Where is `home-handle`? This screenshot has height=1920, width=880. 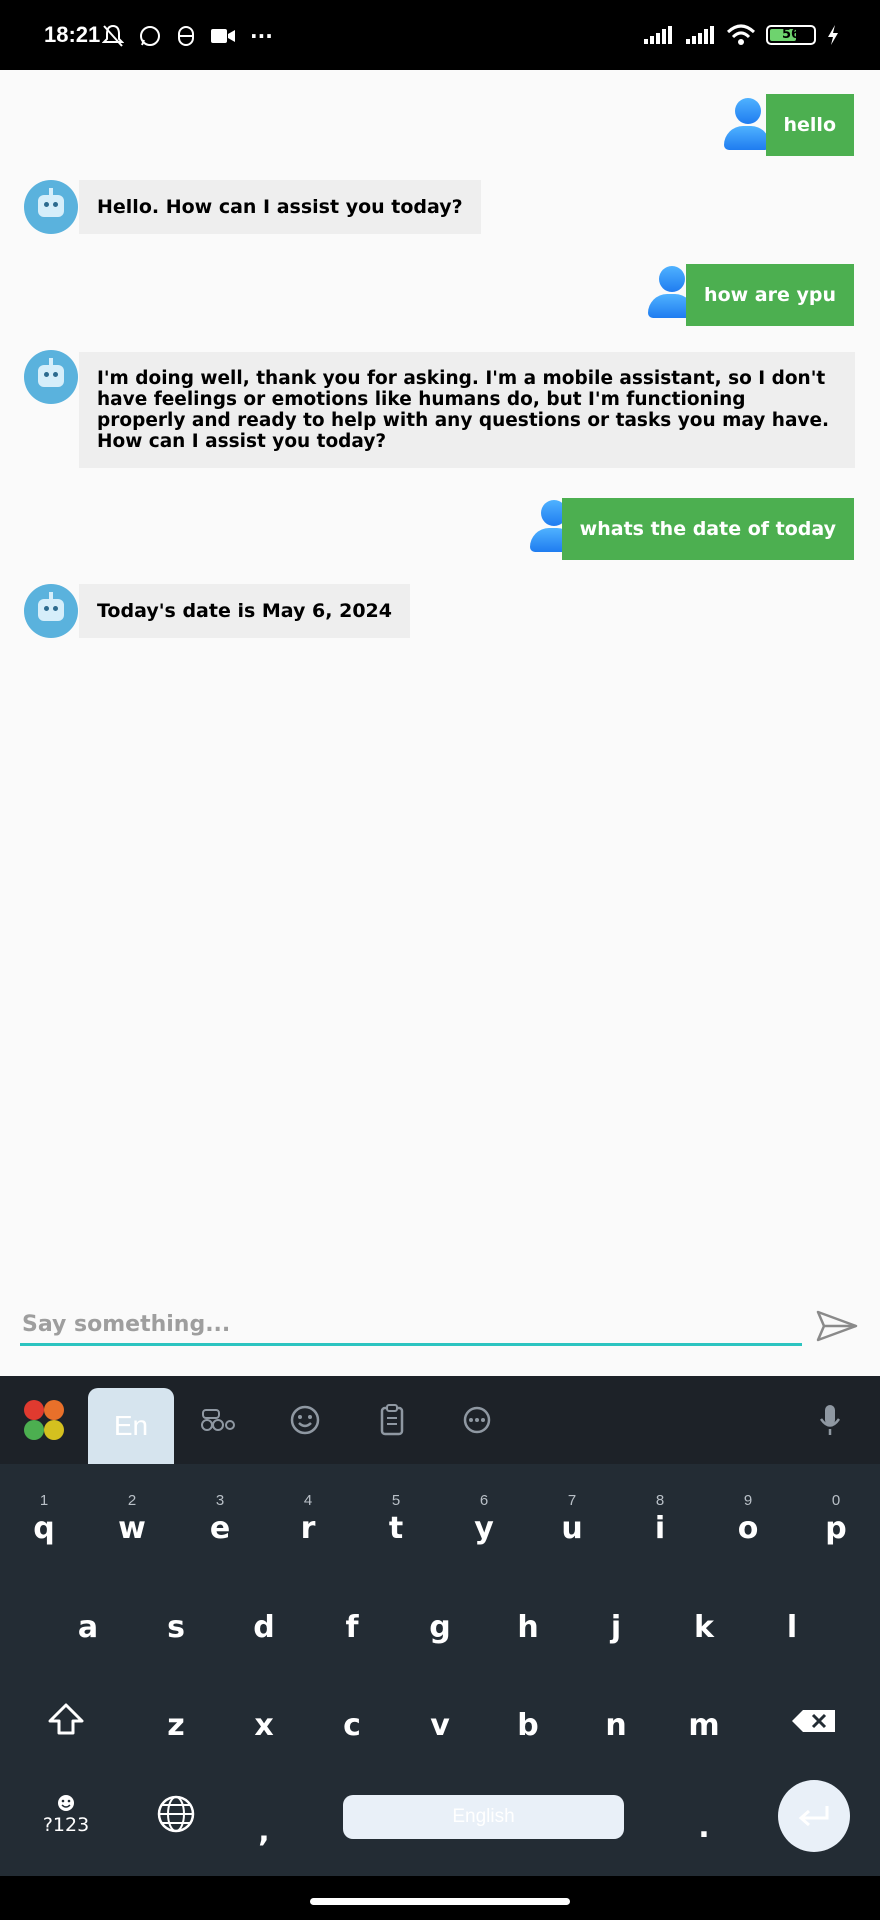 home-handle is located at coordinates (440, 1901).